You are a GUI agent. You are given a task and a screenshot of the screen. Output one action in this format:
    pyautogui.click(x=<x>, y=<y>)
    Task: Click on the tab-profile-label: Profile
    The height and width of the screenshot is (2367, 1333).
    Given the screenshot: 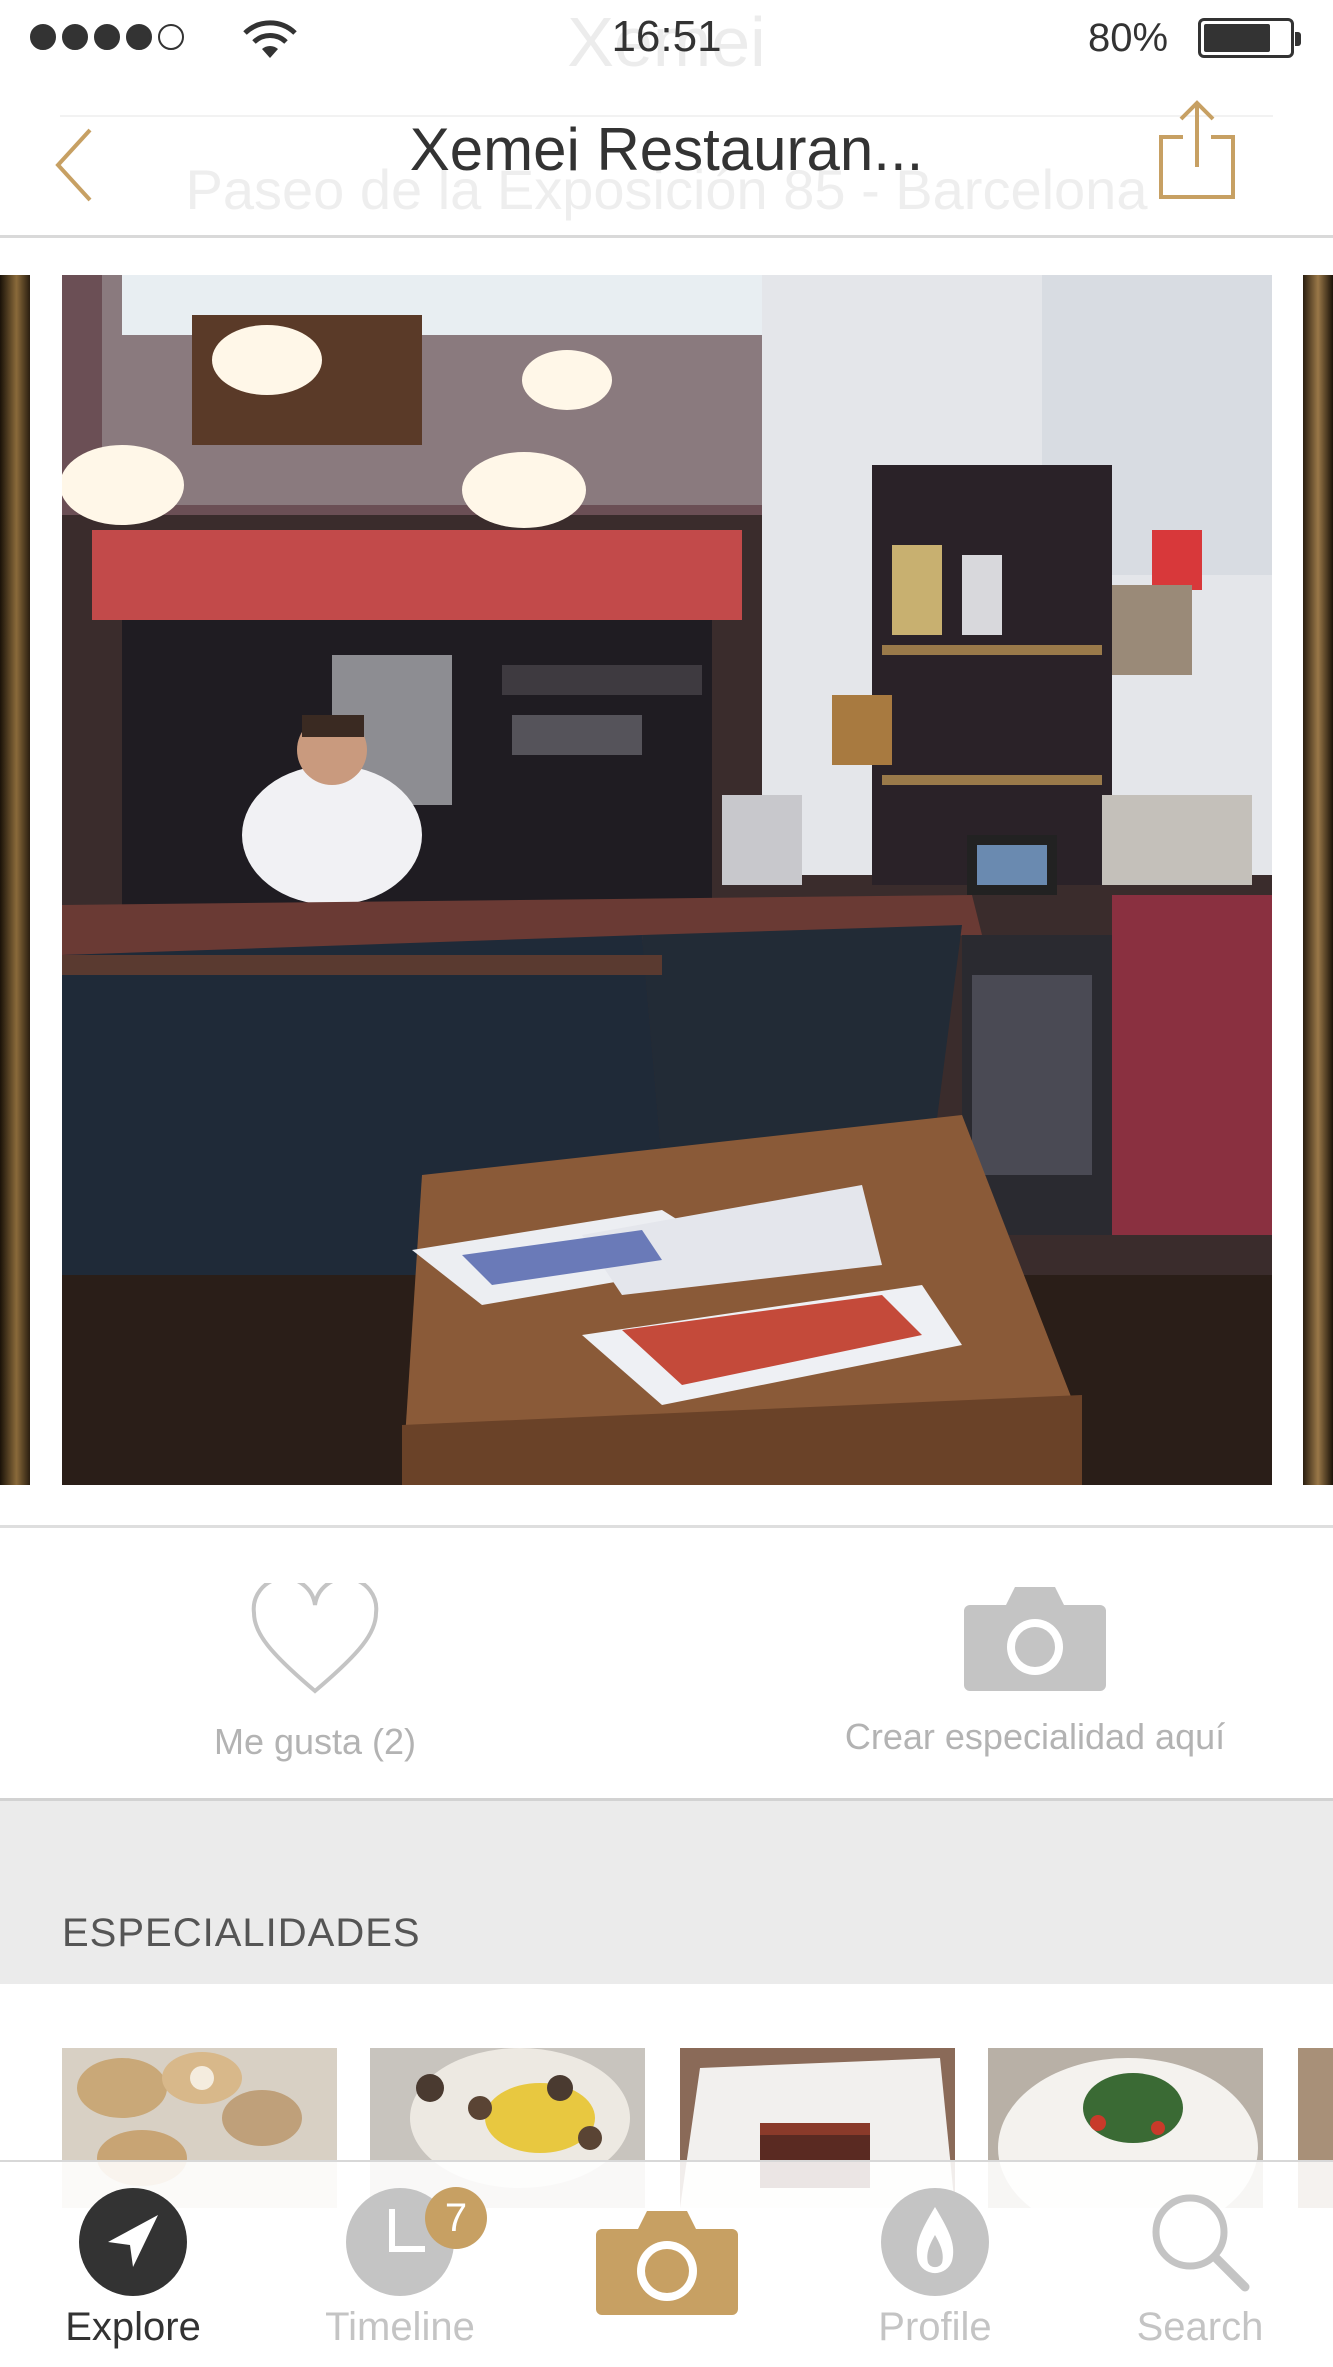 What is the action you would take?
    pyautogui.click(x=935, y=2327)
    